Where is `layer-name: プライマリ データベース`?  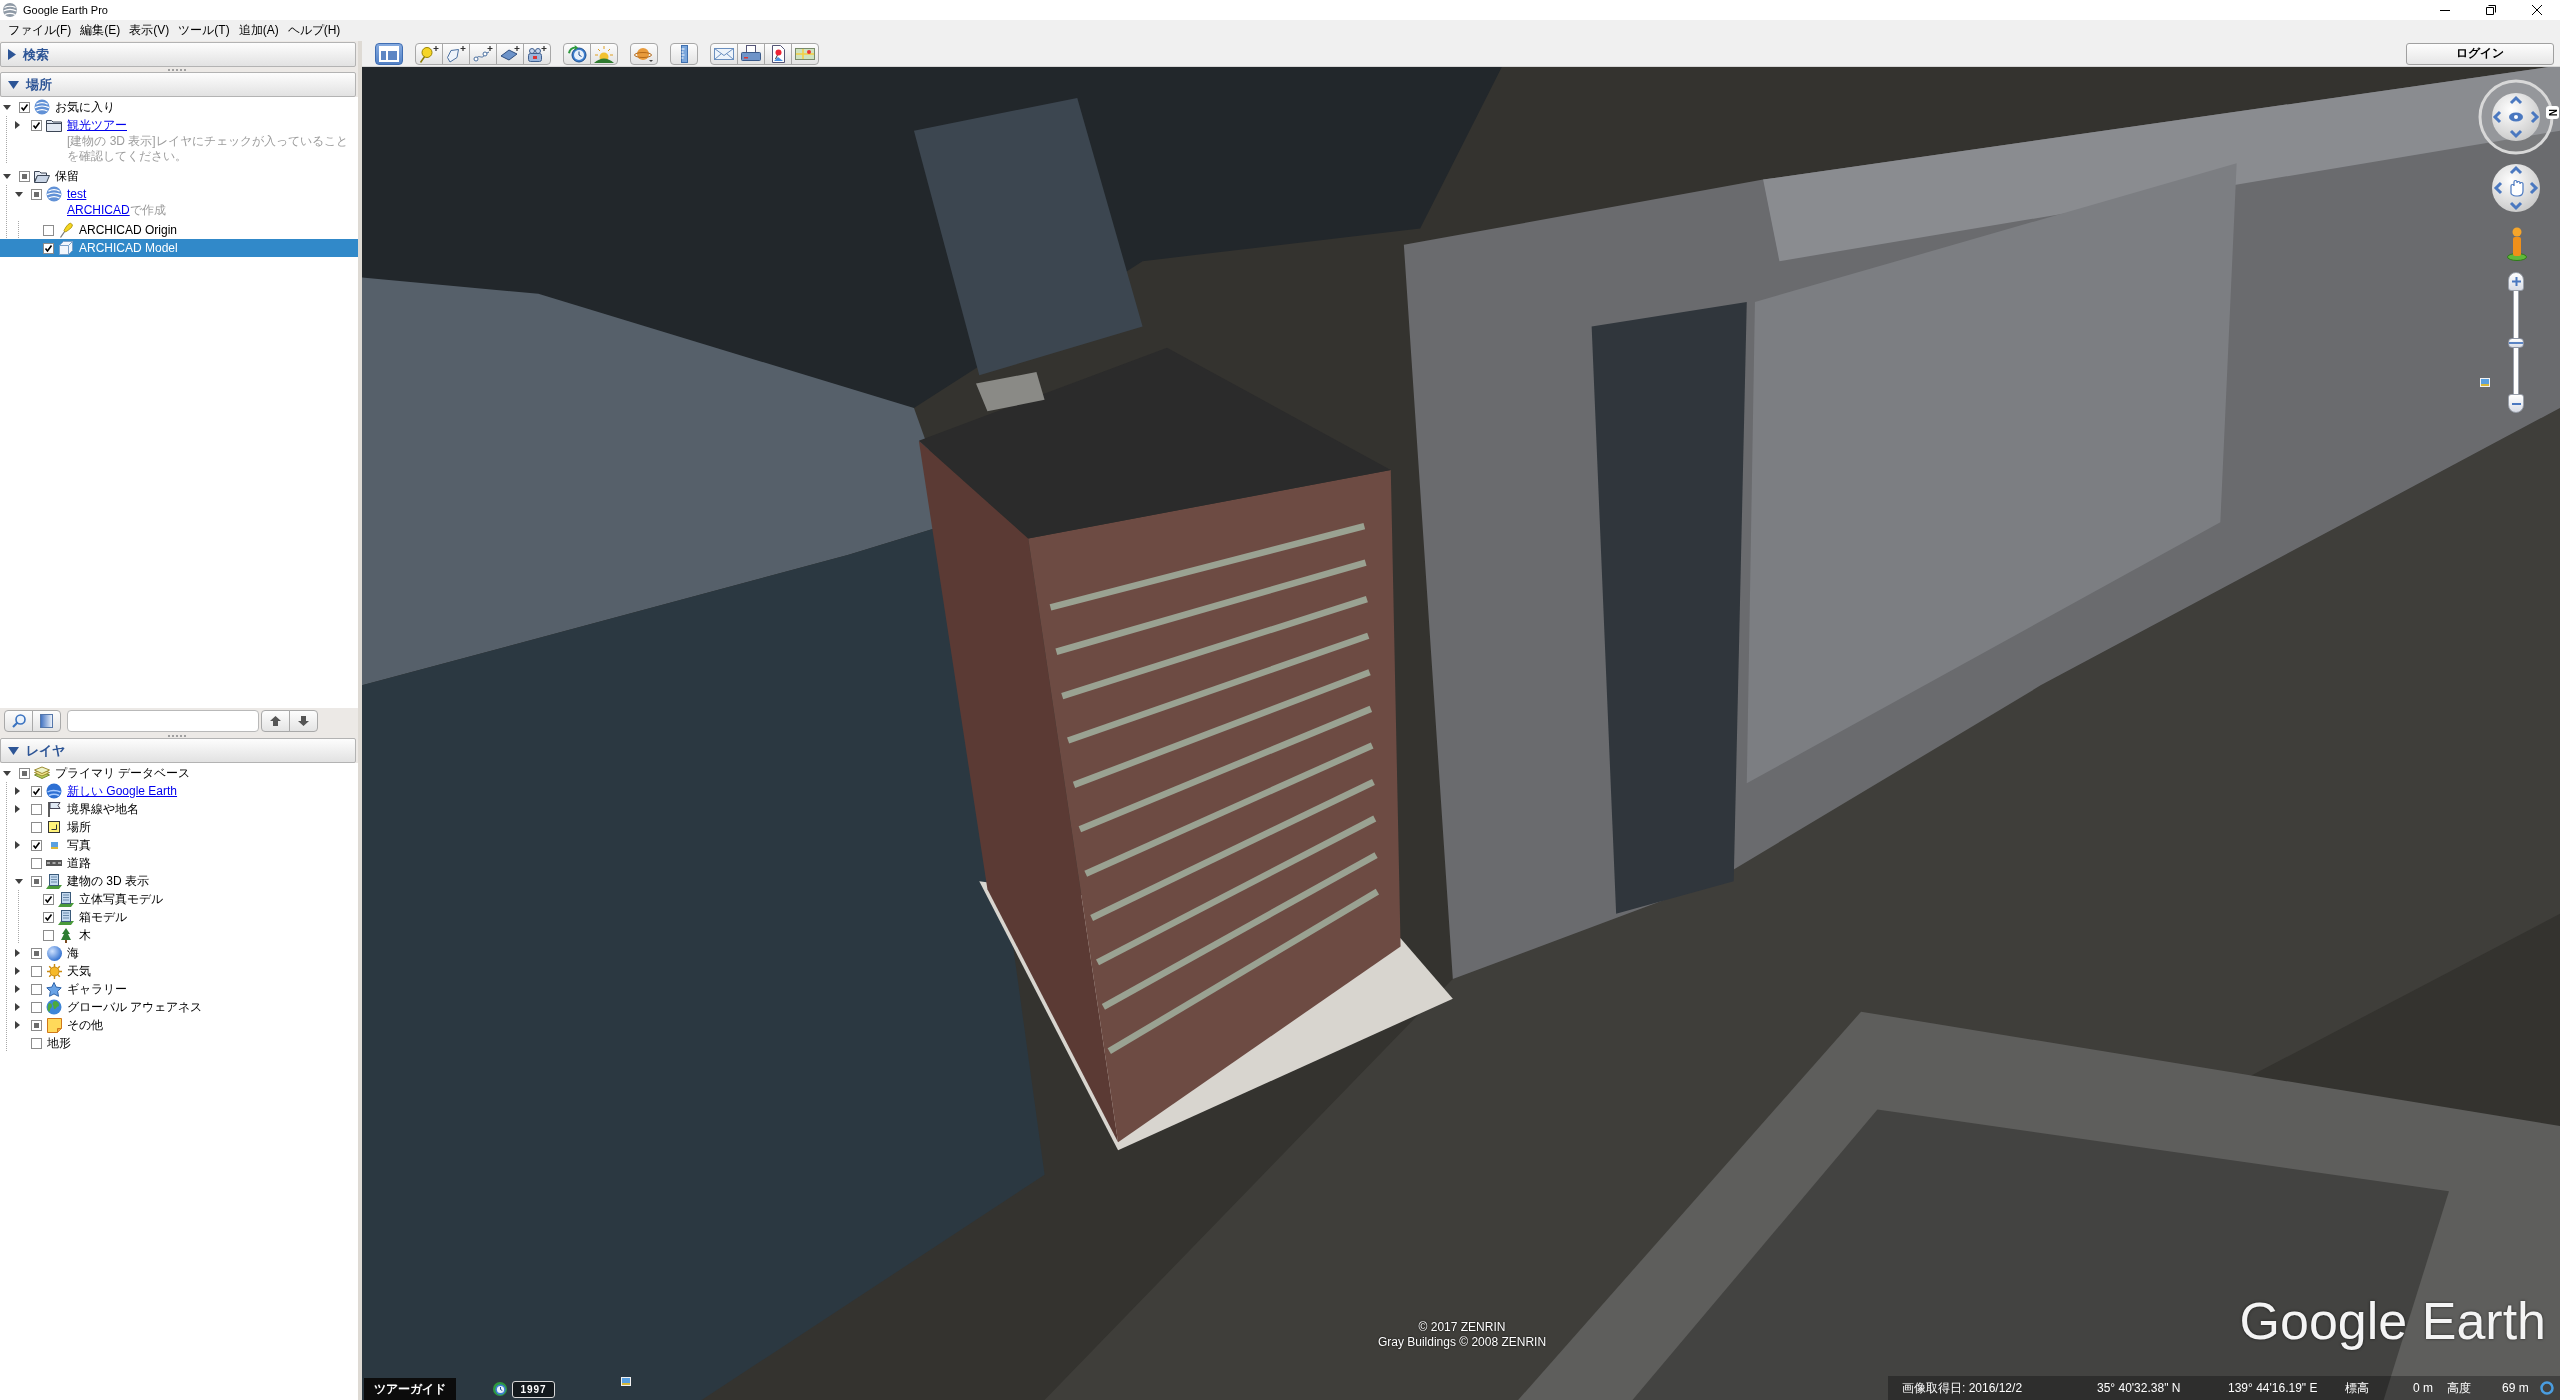
layer-name: プライマリ データベース is located at coordinates (123, 773).